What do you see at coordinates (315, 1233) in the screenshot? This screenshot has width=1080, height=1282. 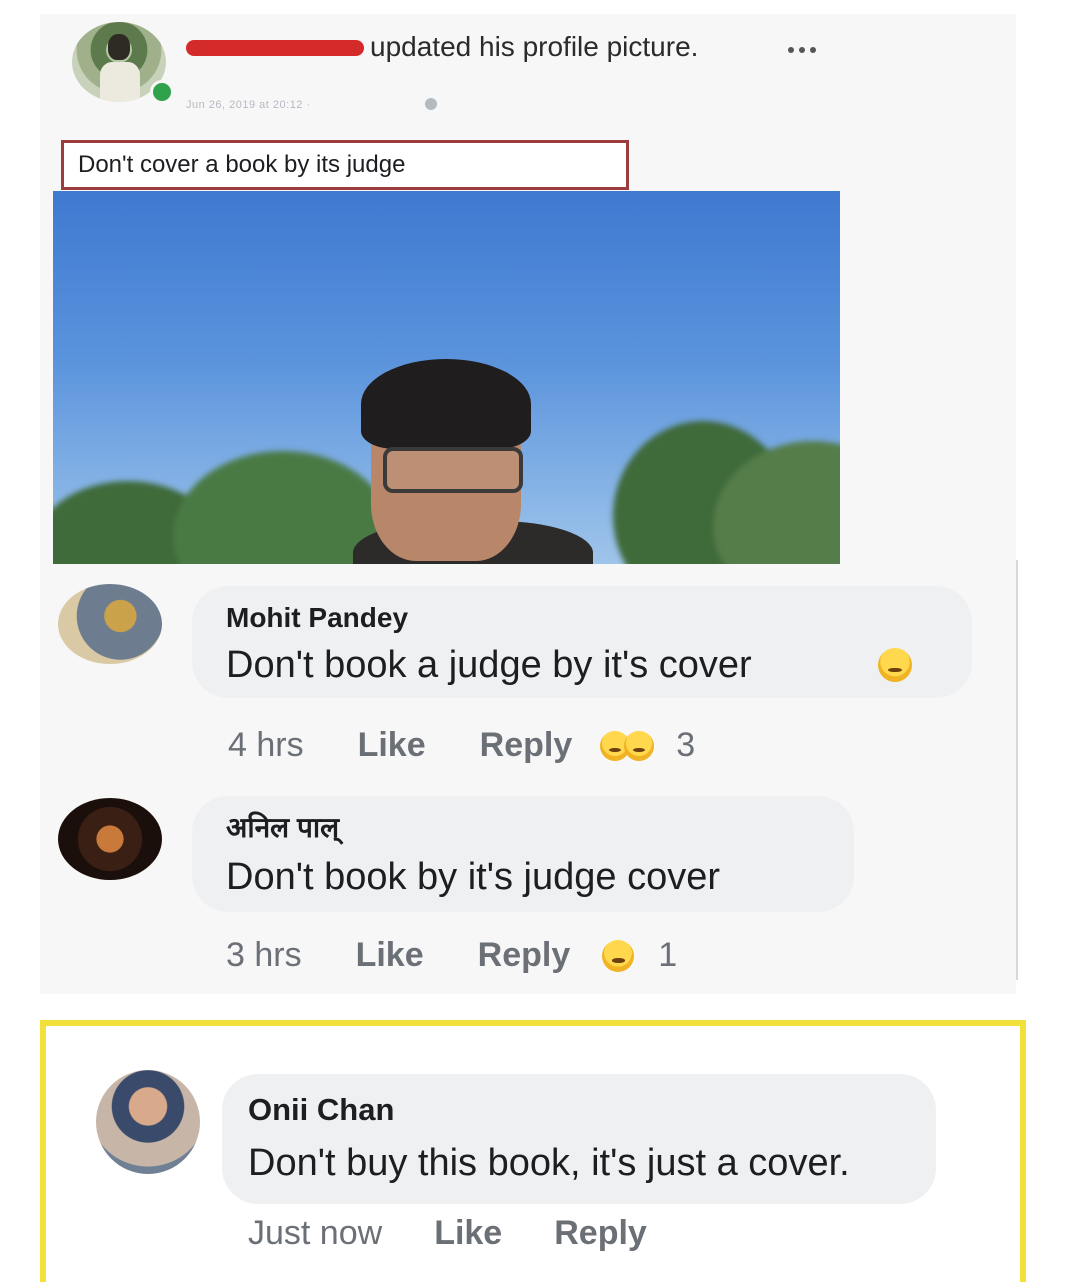 I see `comment-time: Just now` at bounding box center [315, 1233].